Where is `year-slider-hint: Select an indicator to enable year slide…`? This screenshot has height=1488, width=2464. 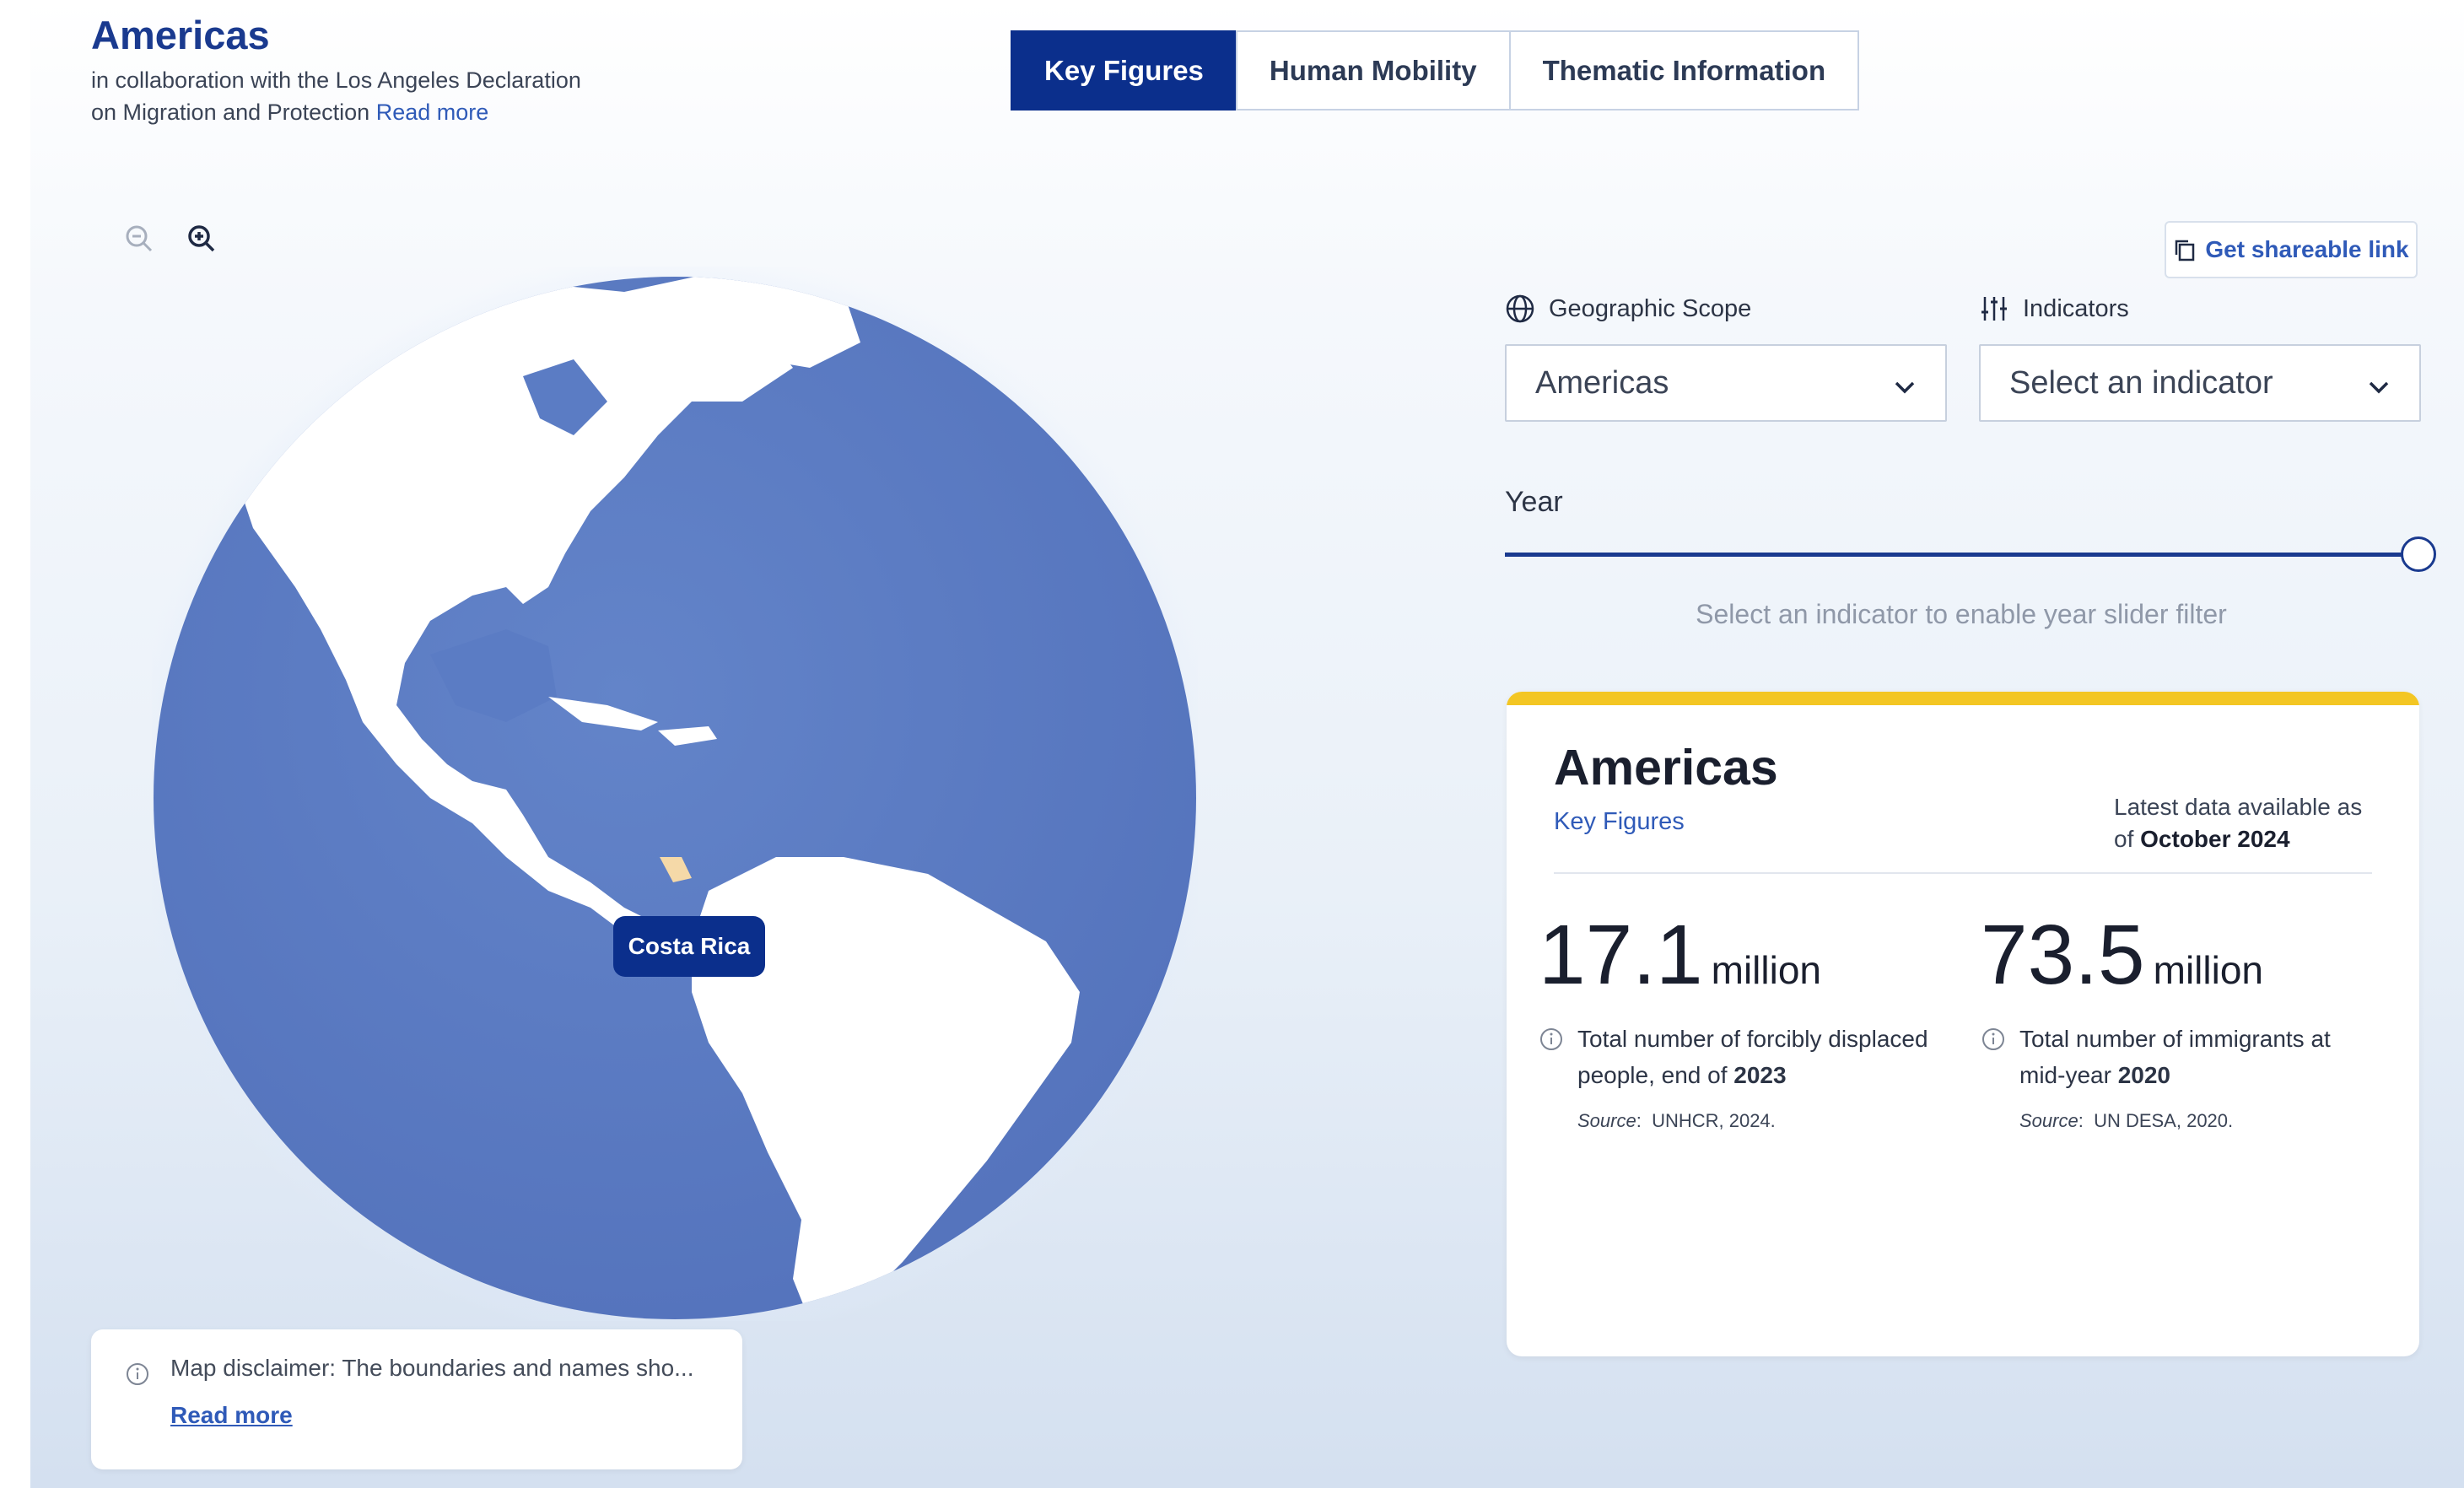
year-slider-hint: Select an indicator to enable year slide… is located at coordinates (1961, 614).